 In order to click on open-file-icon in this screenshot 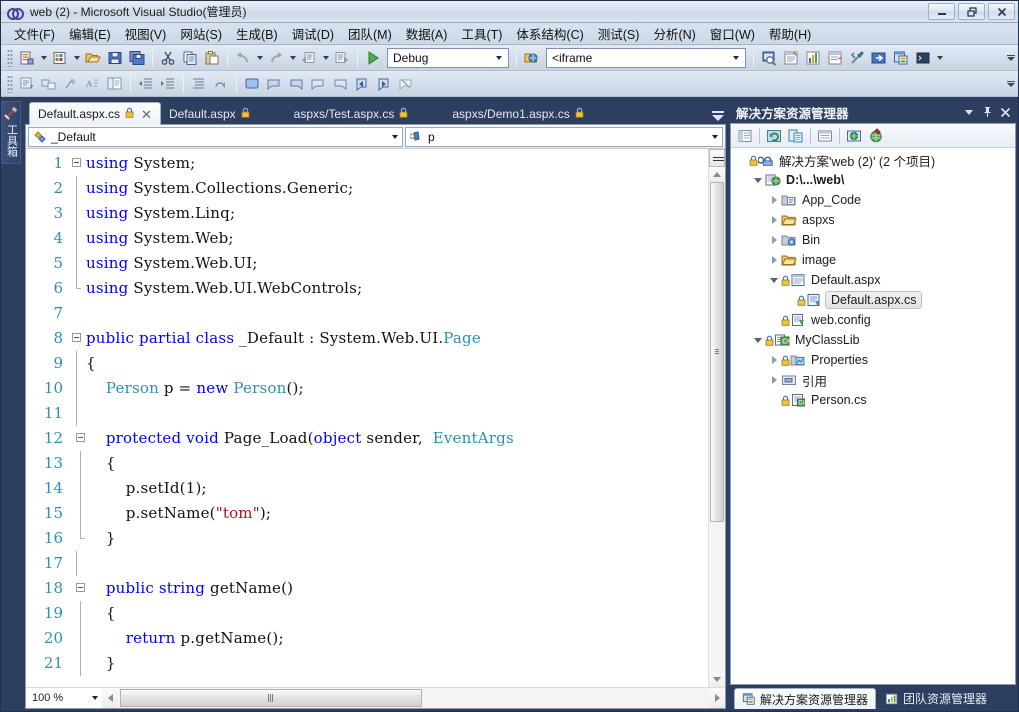, I will do `click(93, 58)`.